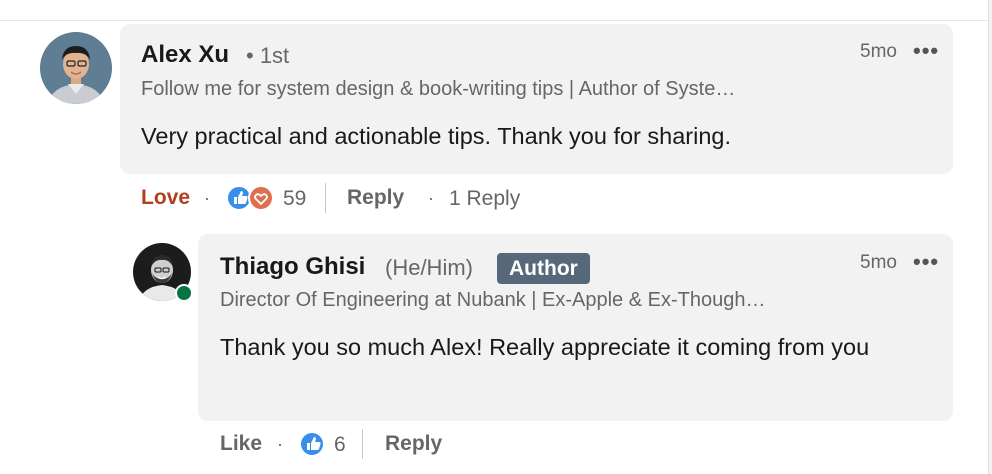 The width and height of the screenshot is (992, 474). I want to click on reply-timestamp: 5mo, so click(878, 262).